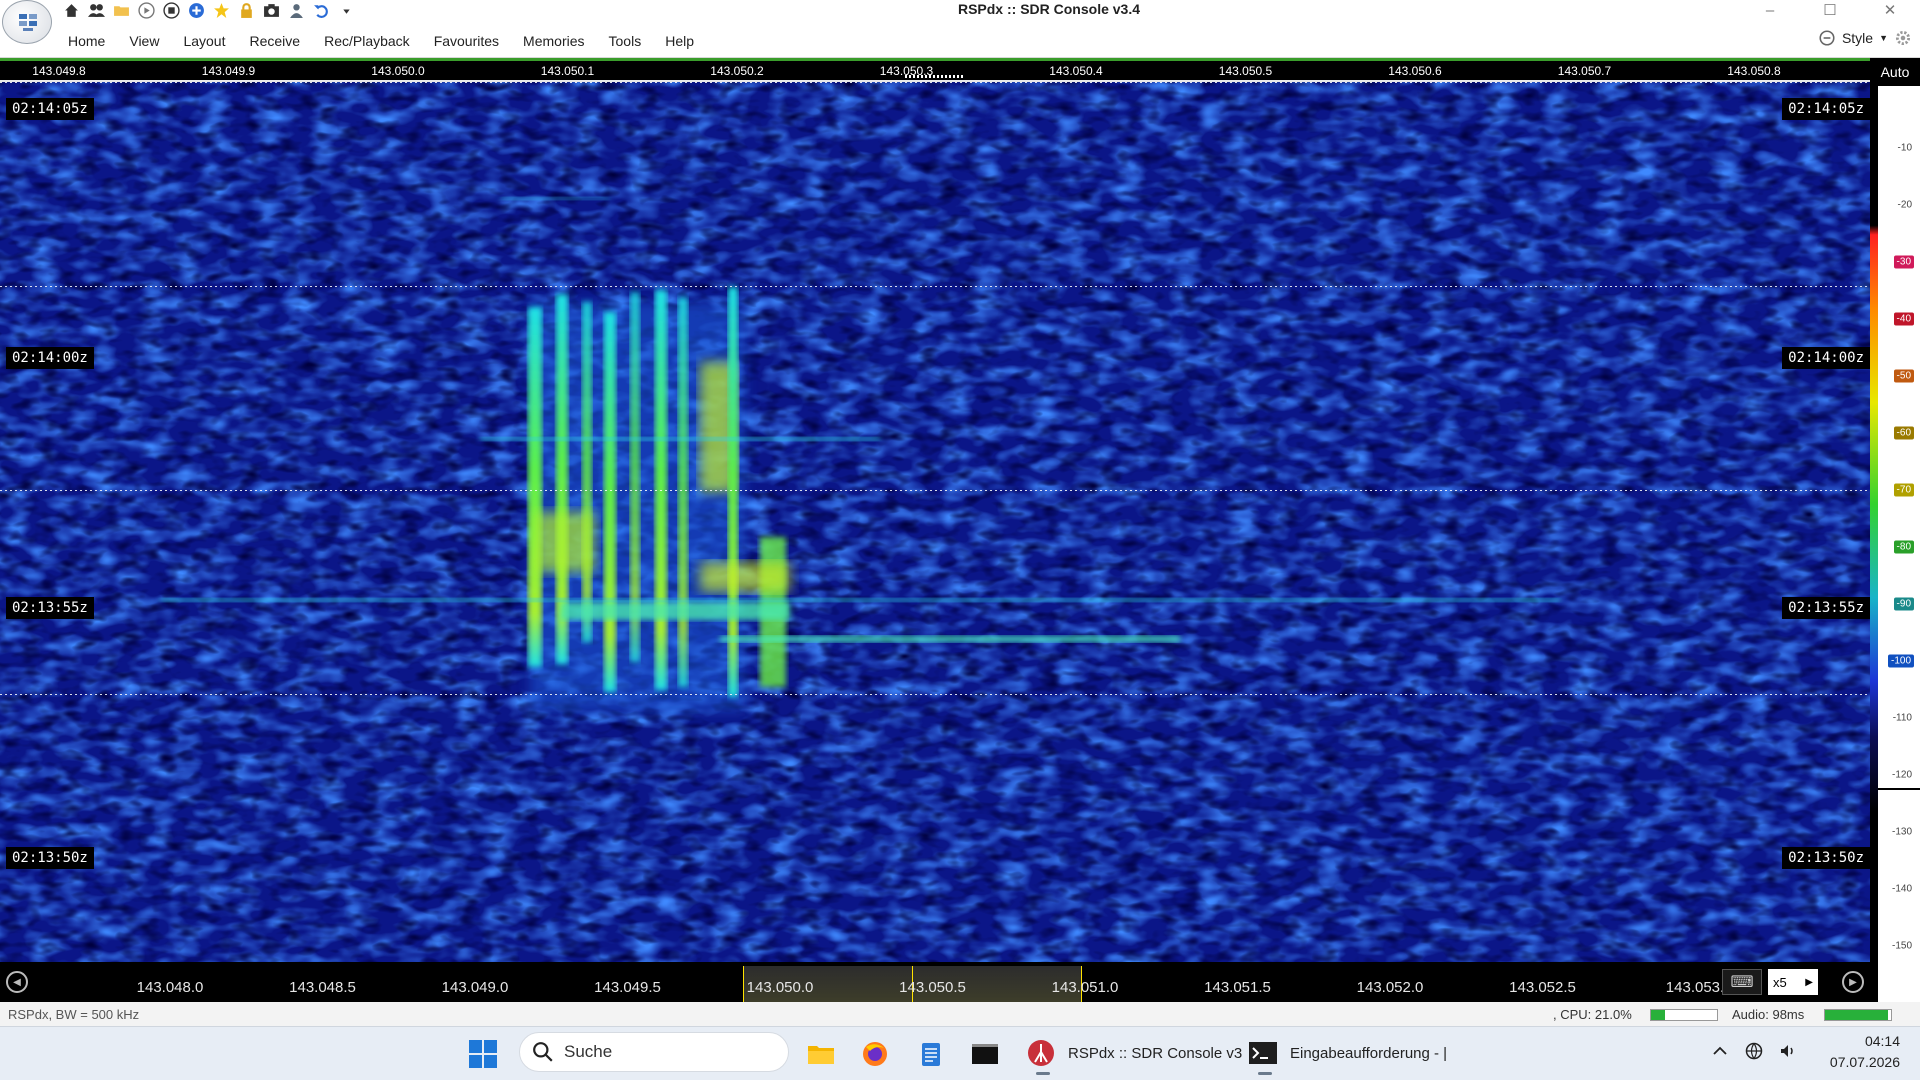 This screenshot has width=1920, height=1080. Describe the element at coordinates (17, 982) in the screenshot. I see `scroll-left-button: ◀` at that location.